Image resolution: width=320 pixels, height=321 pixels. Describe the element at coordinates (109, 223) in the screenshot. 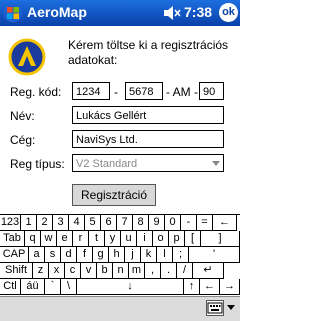

I see `key-row1-6: 6` at that location.